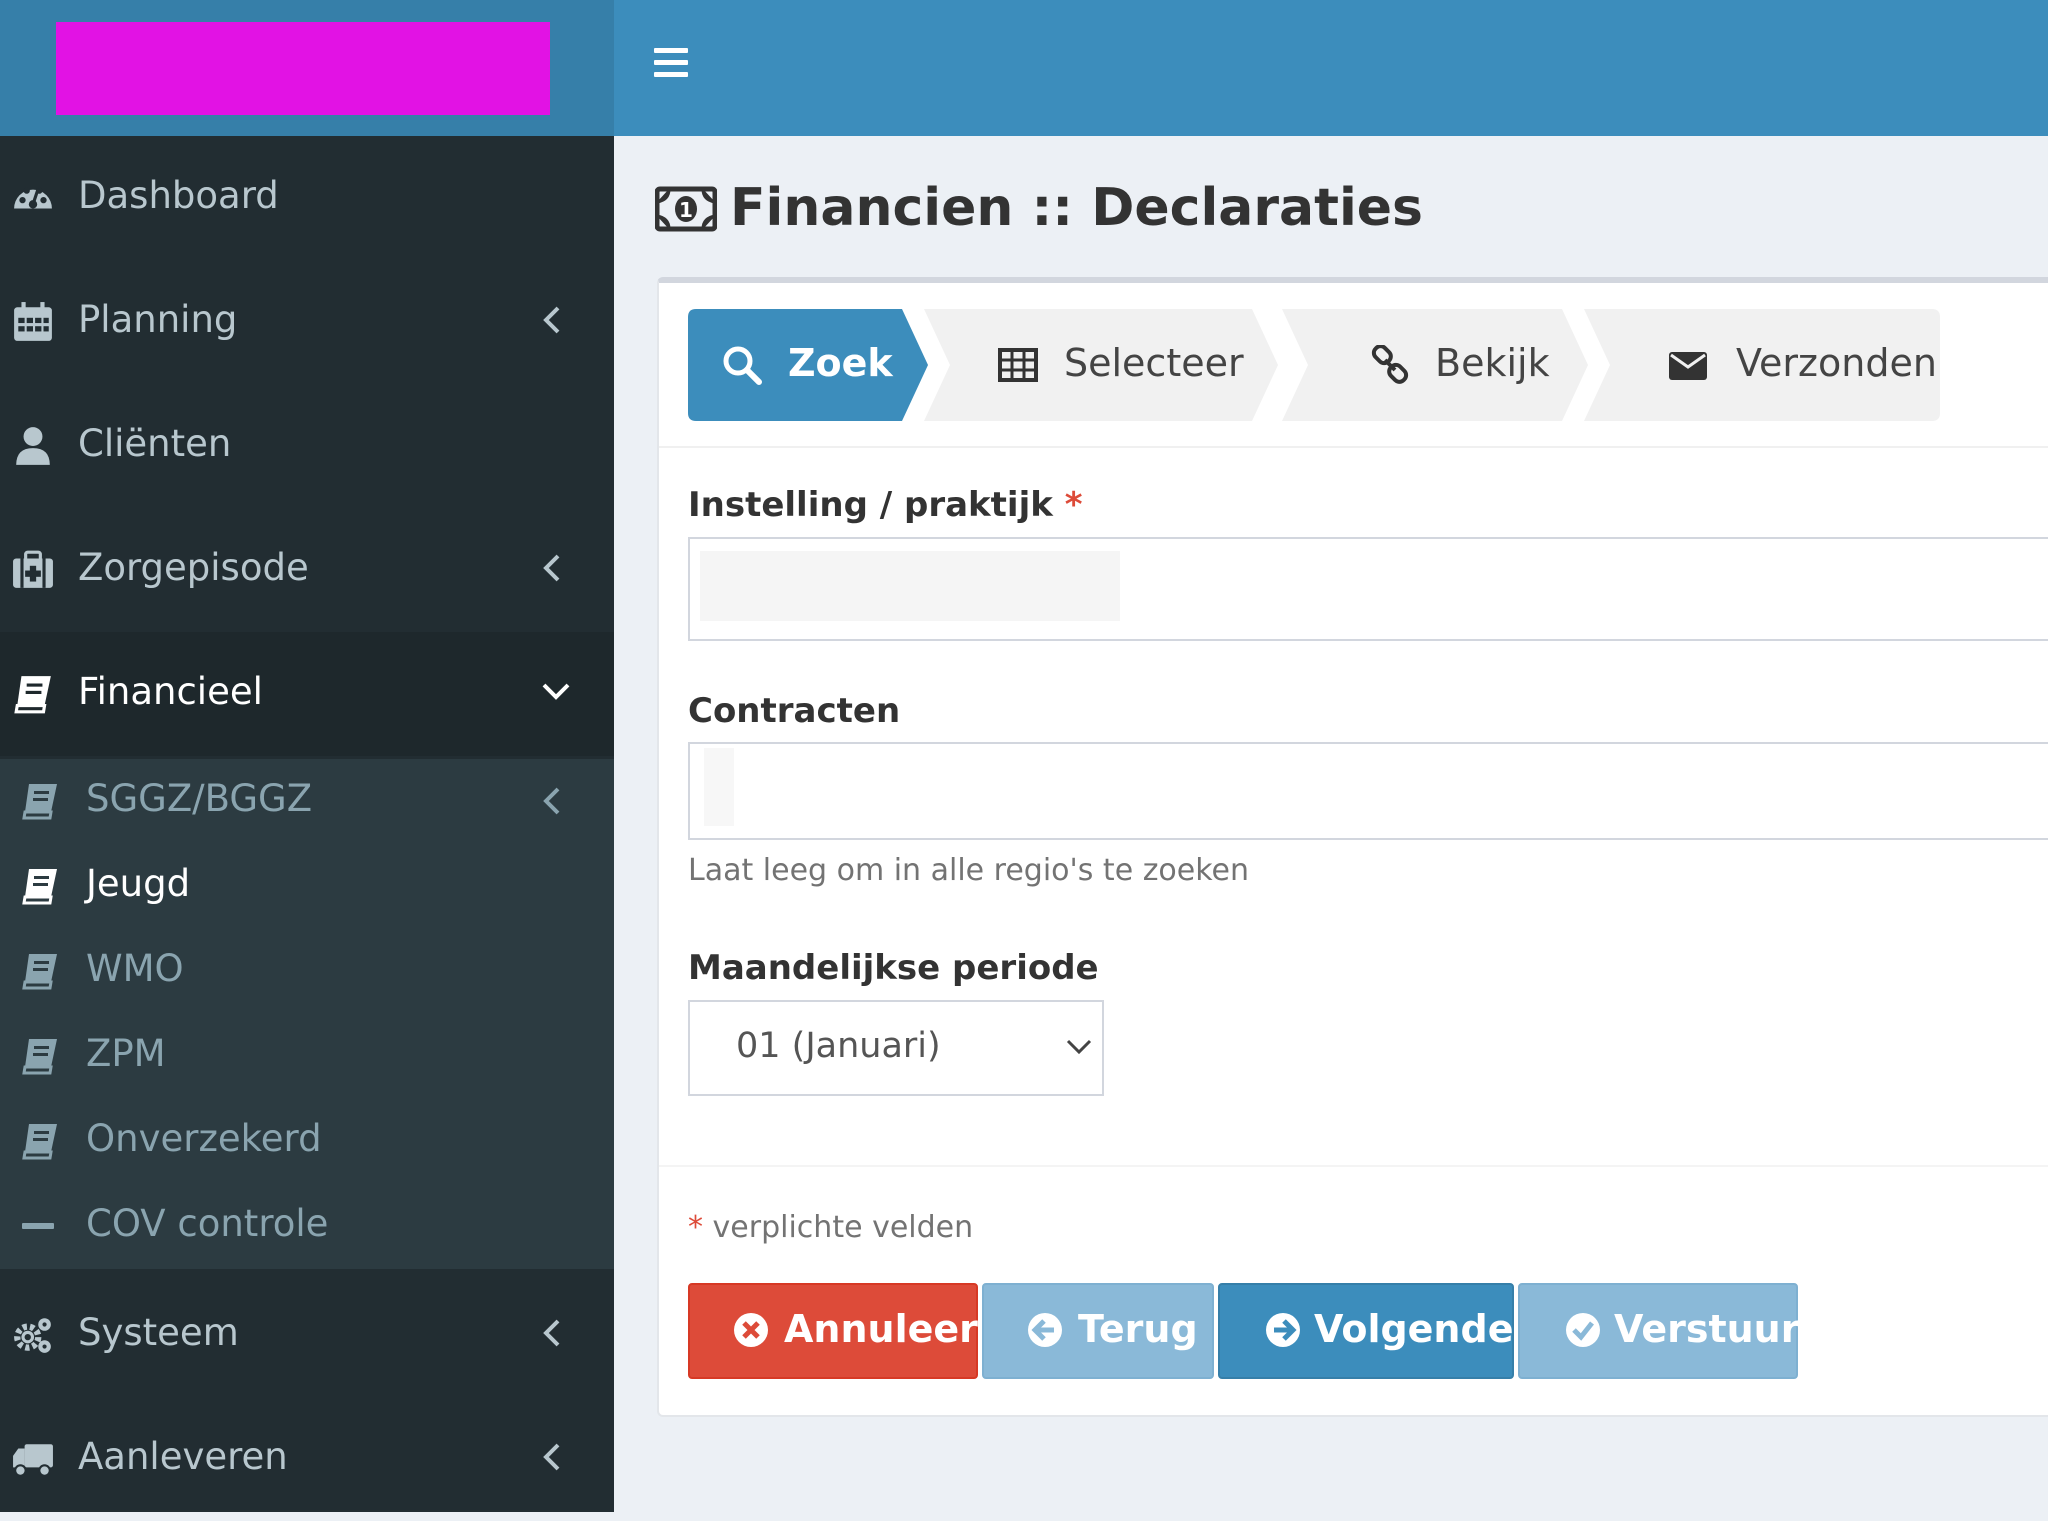  Describe the element at coordinates (1077, 208) in the screenshot. I see `page-title: Financien :: Declaraties` at that location.